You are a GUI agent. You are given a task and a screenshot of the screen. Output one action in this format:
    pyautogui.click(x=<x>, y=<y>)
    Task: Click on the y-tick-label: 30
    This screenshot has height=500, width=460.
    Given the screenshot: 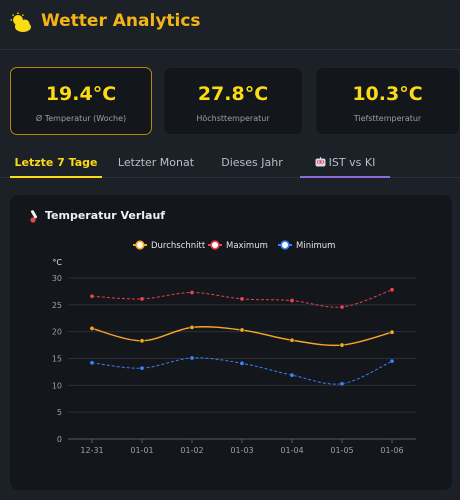 What is the action you would take?
    pyautogui.click(x=57, y=278)
    